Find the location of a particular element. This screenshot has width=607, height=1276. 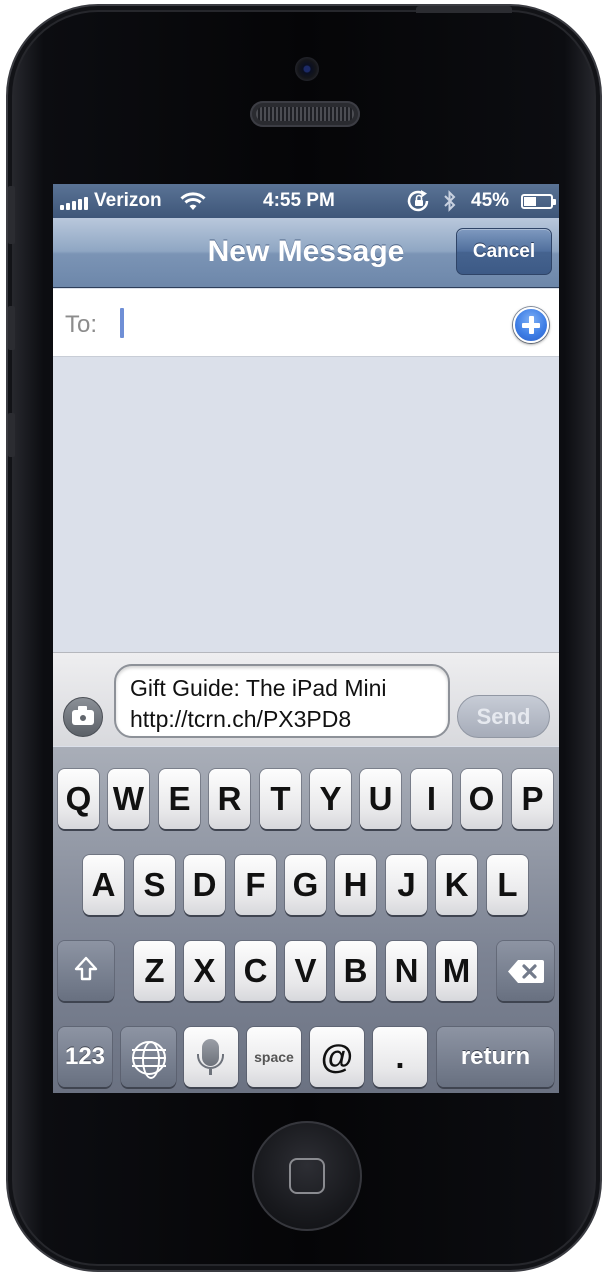

home-square-icon is located at coordinates (307, 1176).